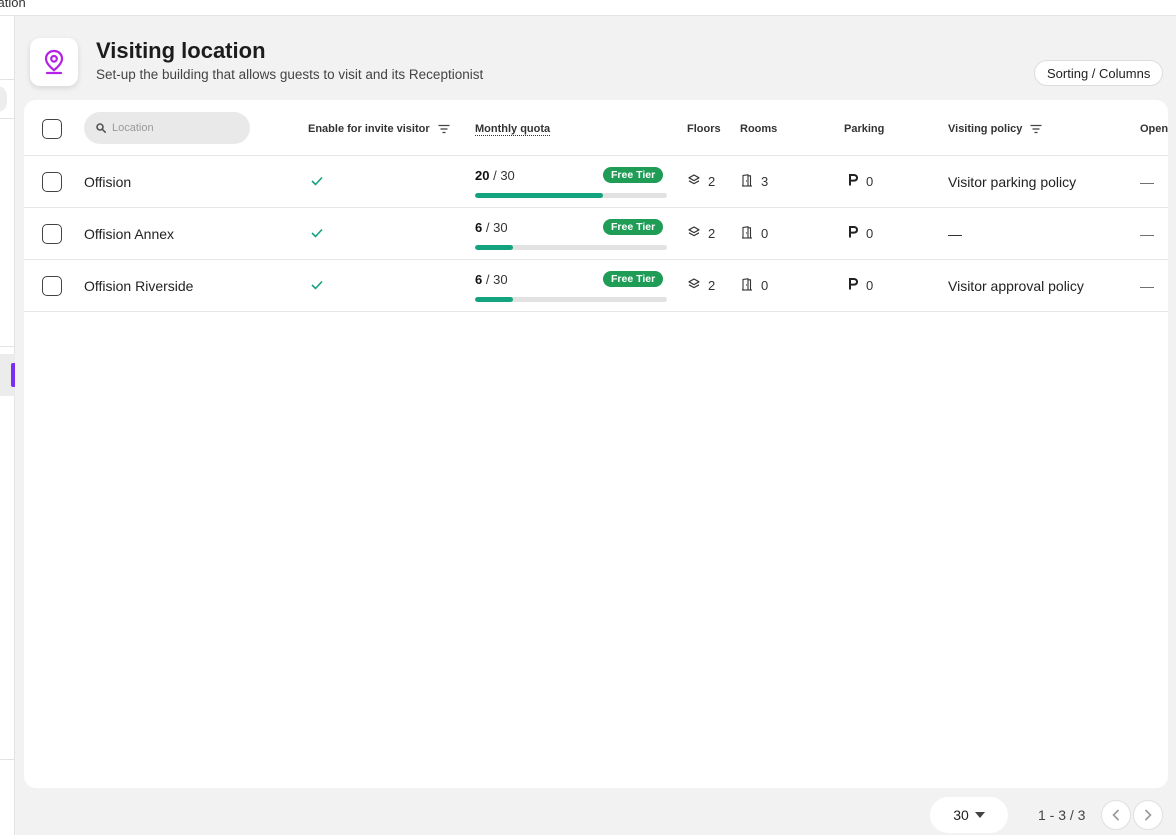  What do you see at coordinates (181, 50) in the screenshot?
I see `page-title: Visiting location` at bounding box center [181, 50].